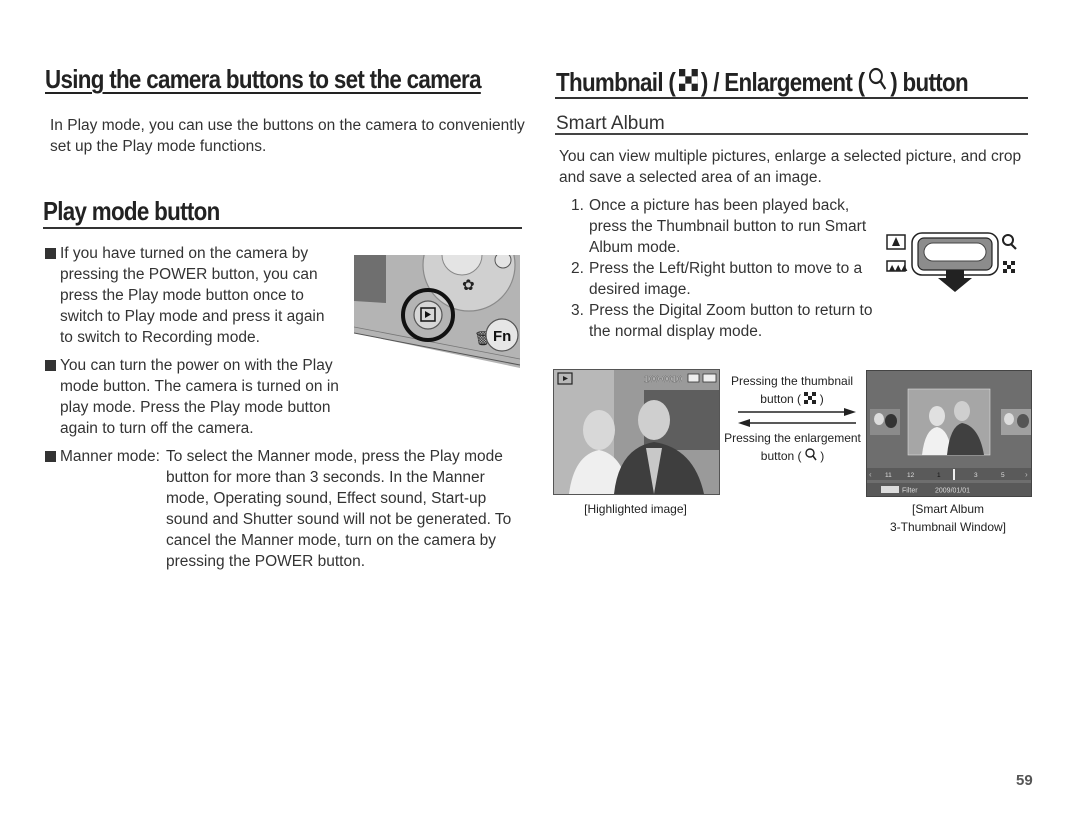 The image size is (1080, 815). What do you see at coordinates (1003, 475) in the screenshot?
I see `timeline-label: 5` at bounding box center [1003, 475].